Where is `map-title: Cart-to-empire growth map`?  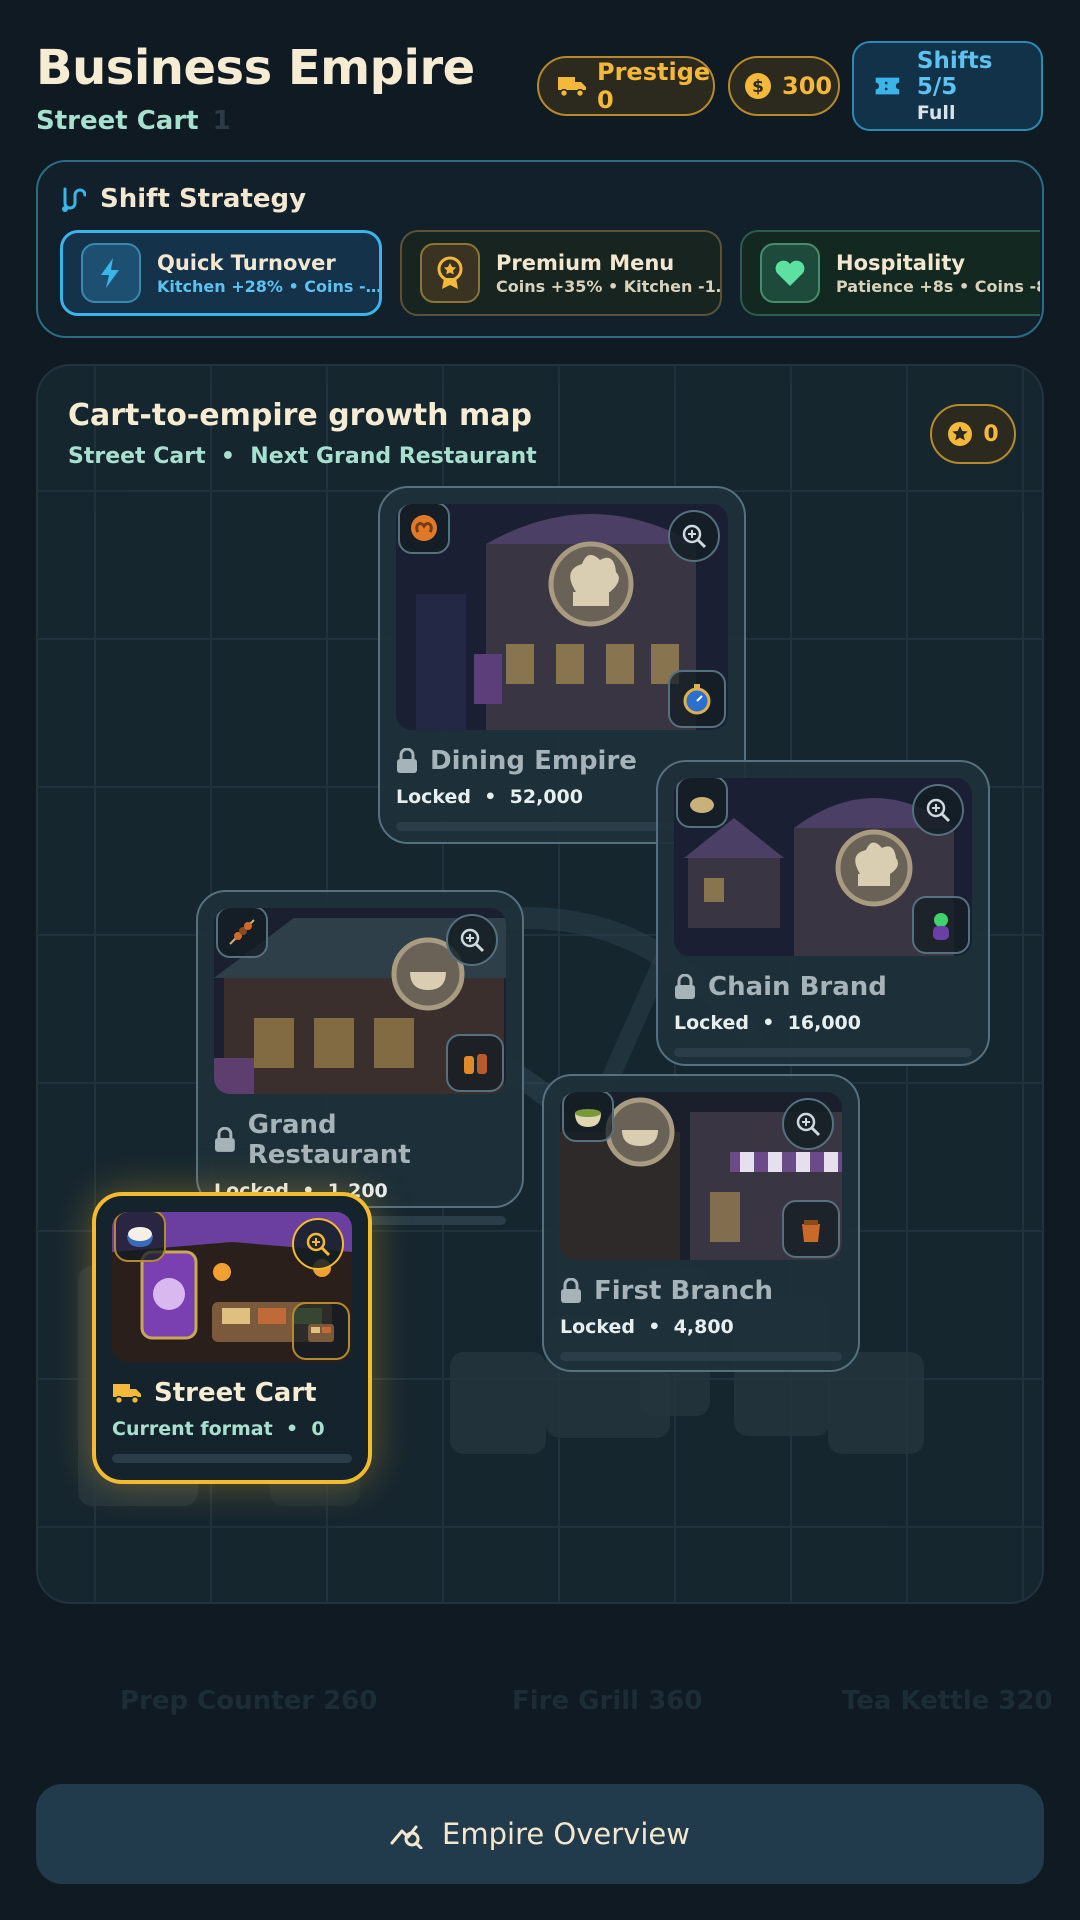 map-title: Cart-to-empire growth map is located at coordinates (300, 415).